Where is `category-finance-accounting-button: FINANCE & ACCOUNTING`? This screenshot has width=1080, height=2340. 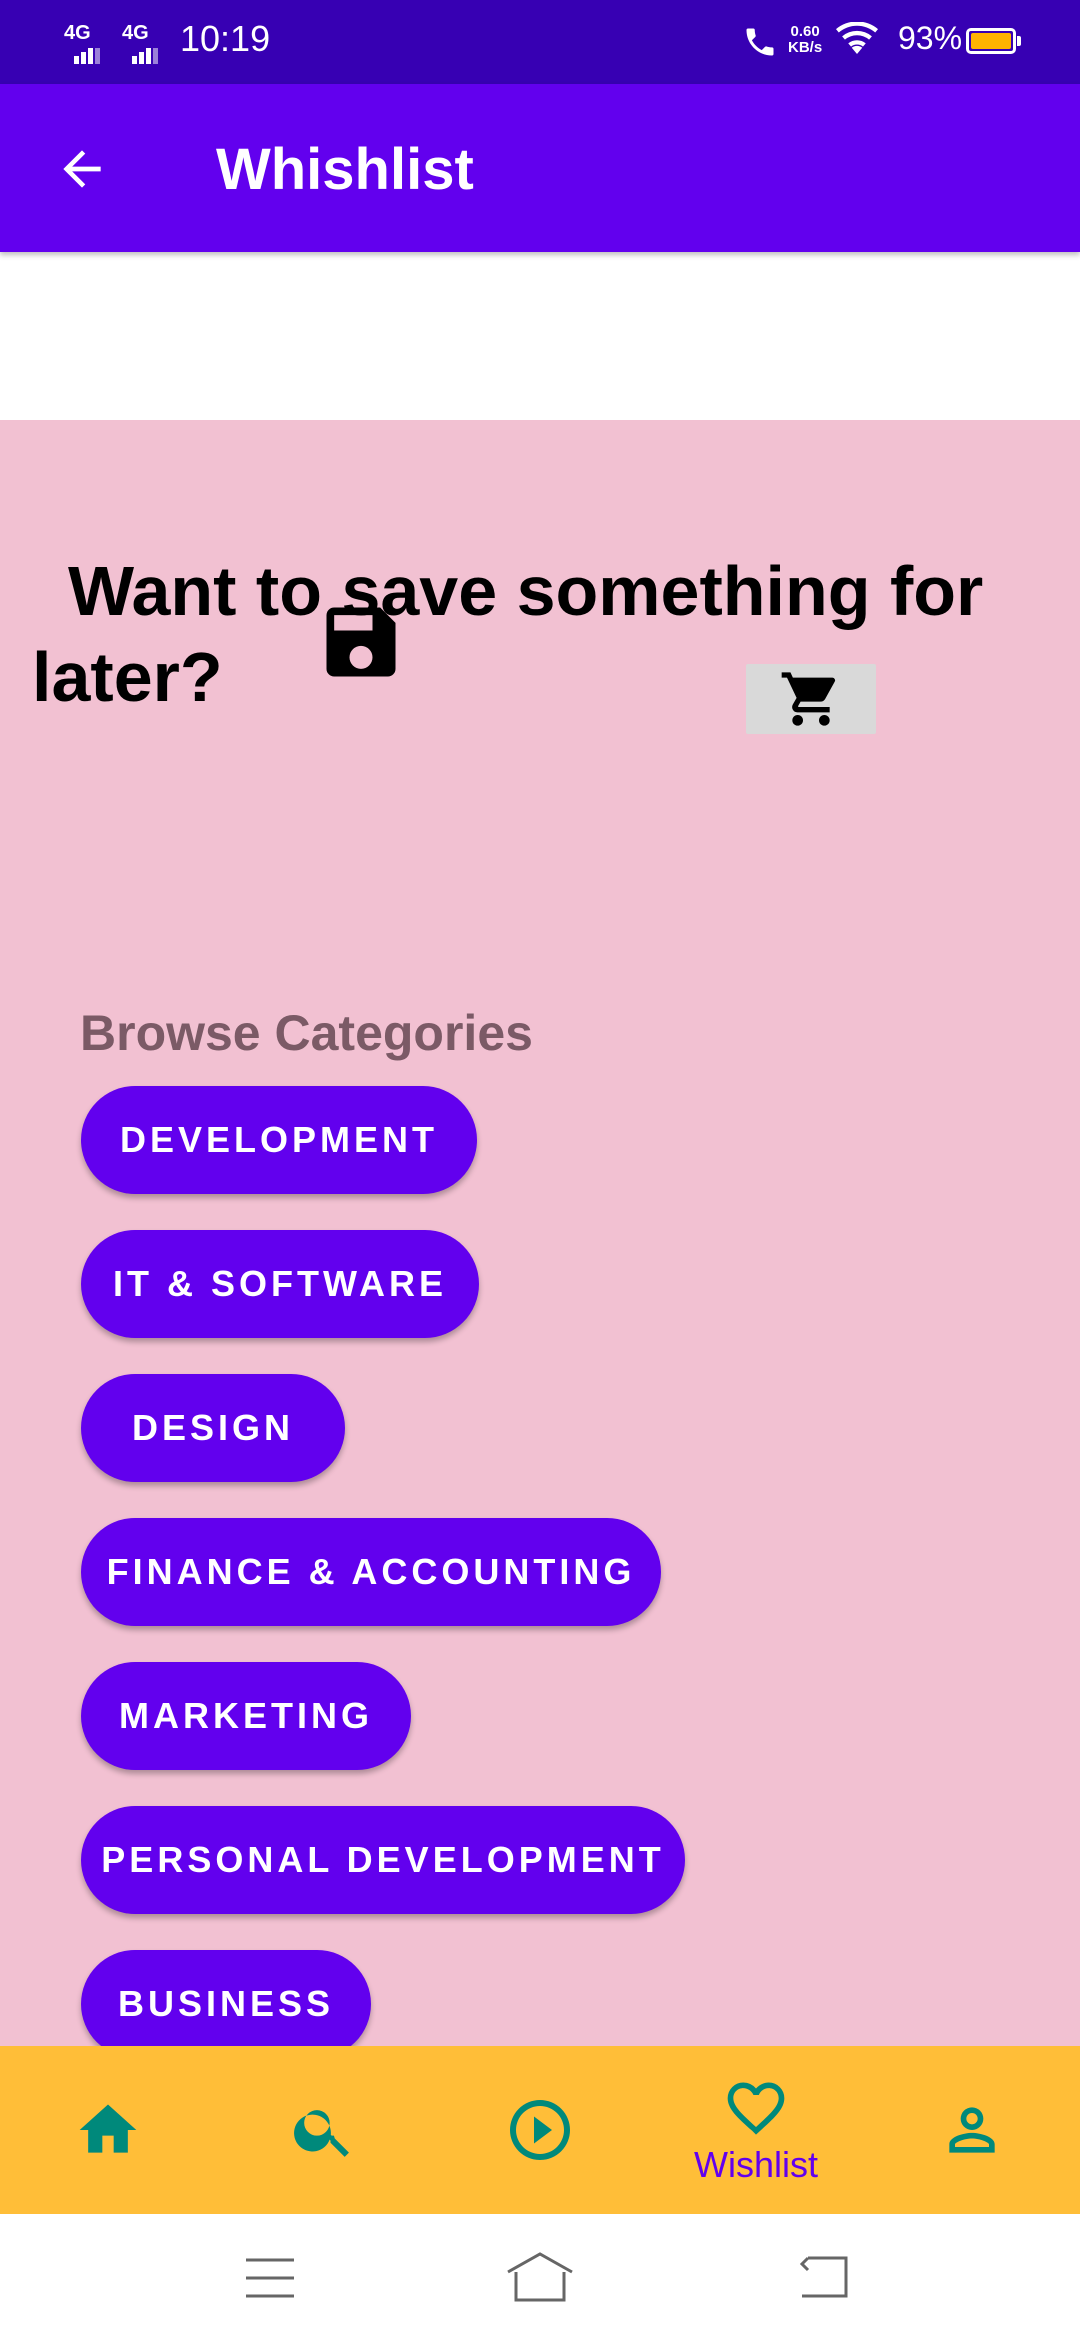
category-finance-accounting-button: FINANCE & ACCOUNTING is located at coordinates (371, 1572).